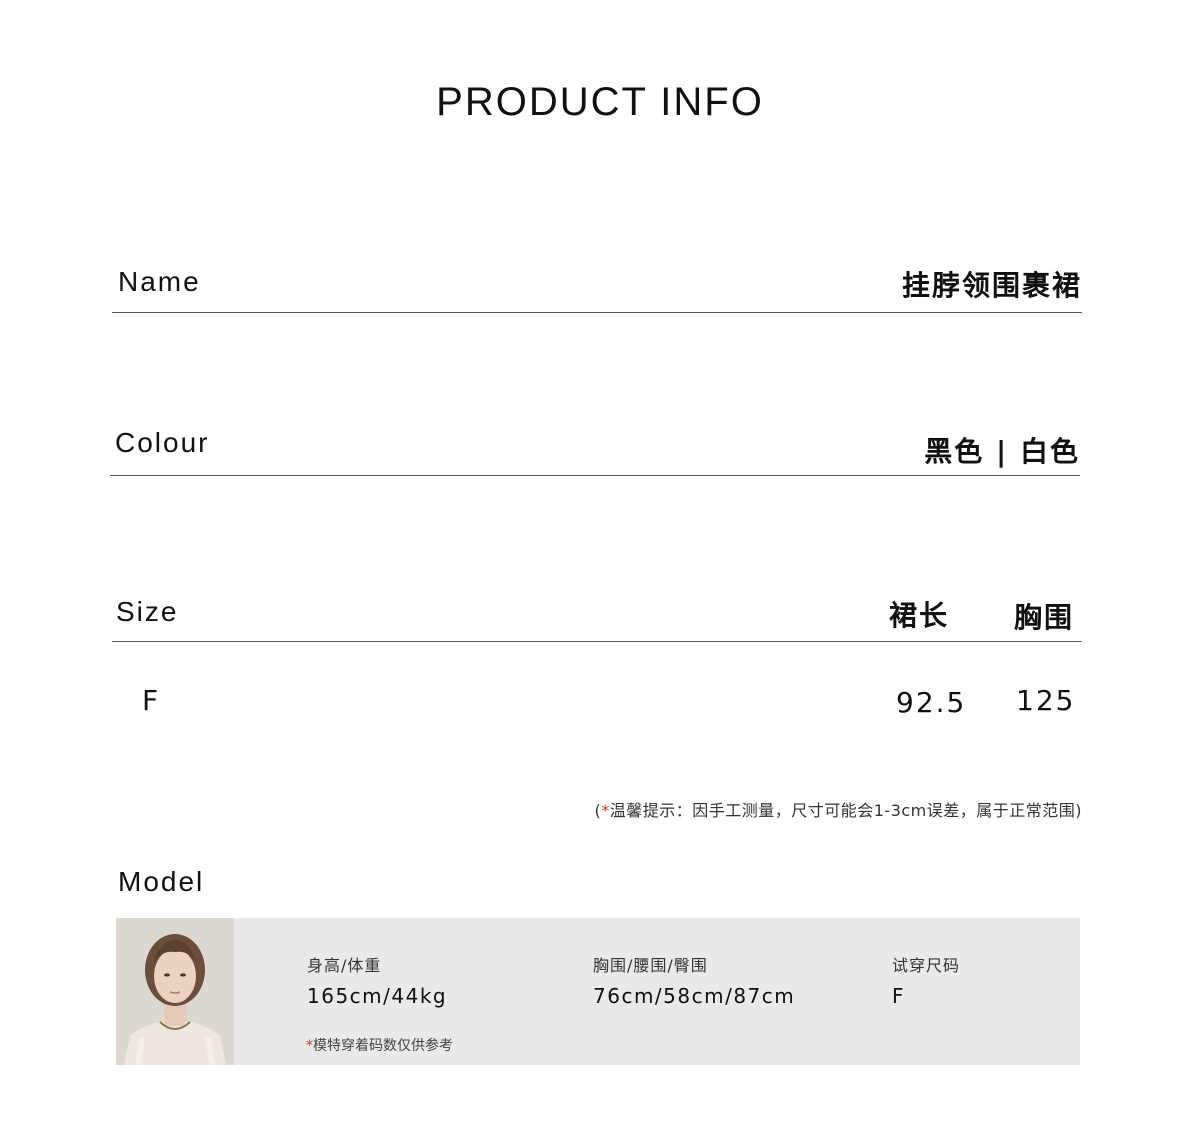 The height and width of the screenshot is (1146, 1200). What do you see at coordinates (899, 996) in the screenshot?
I see `model-tried-size-value: F` at bounding box center [899, 996].